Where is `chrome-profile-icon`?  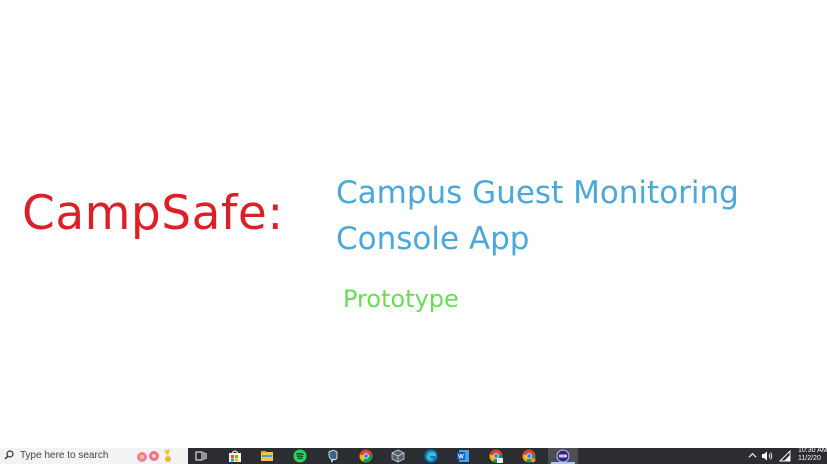 chrome-profile-icon is located at coordinates (496, 456).